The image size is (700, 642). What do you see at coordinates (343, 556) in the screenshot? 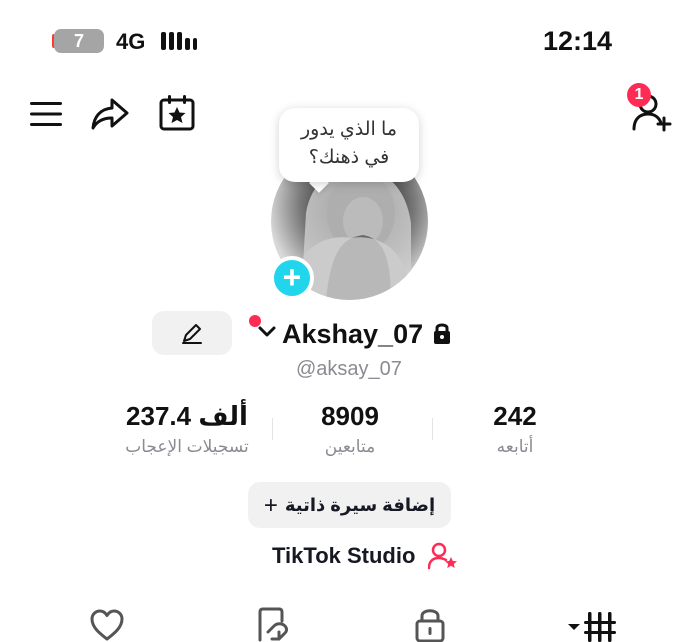
I see `tiktok-studio-link: TikTok Studio` at bounding box center [343, 556].